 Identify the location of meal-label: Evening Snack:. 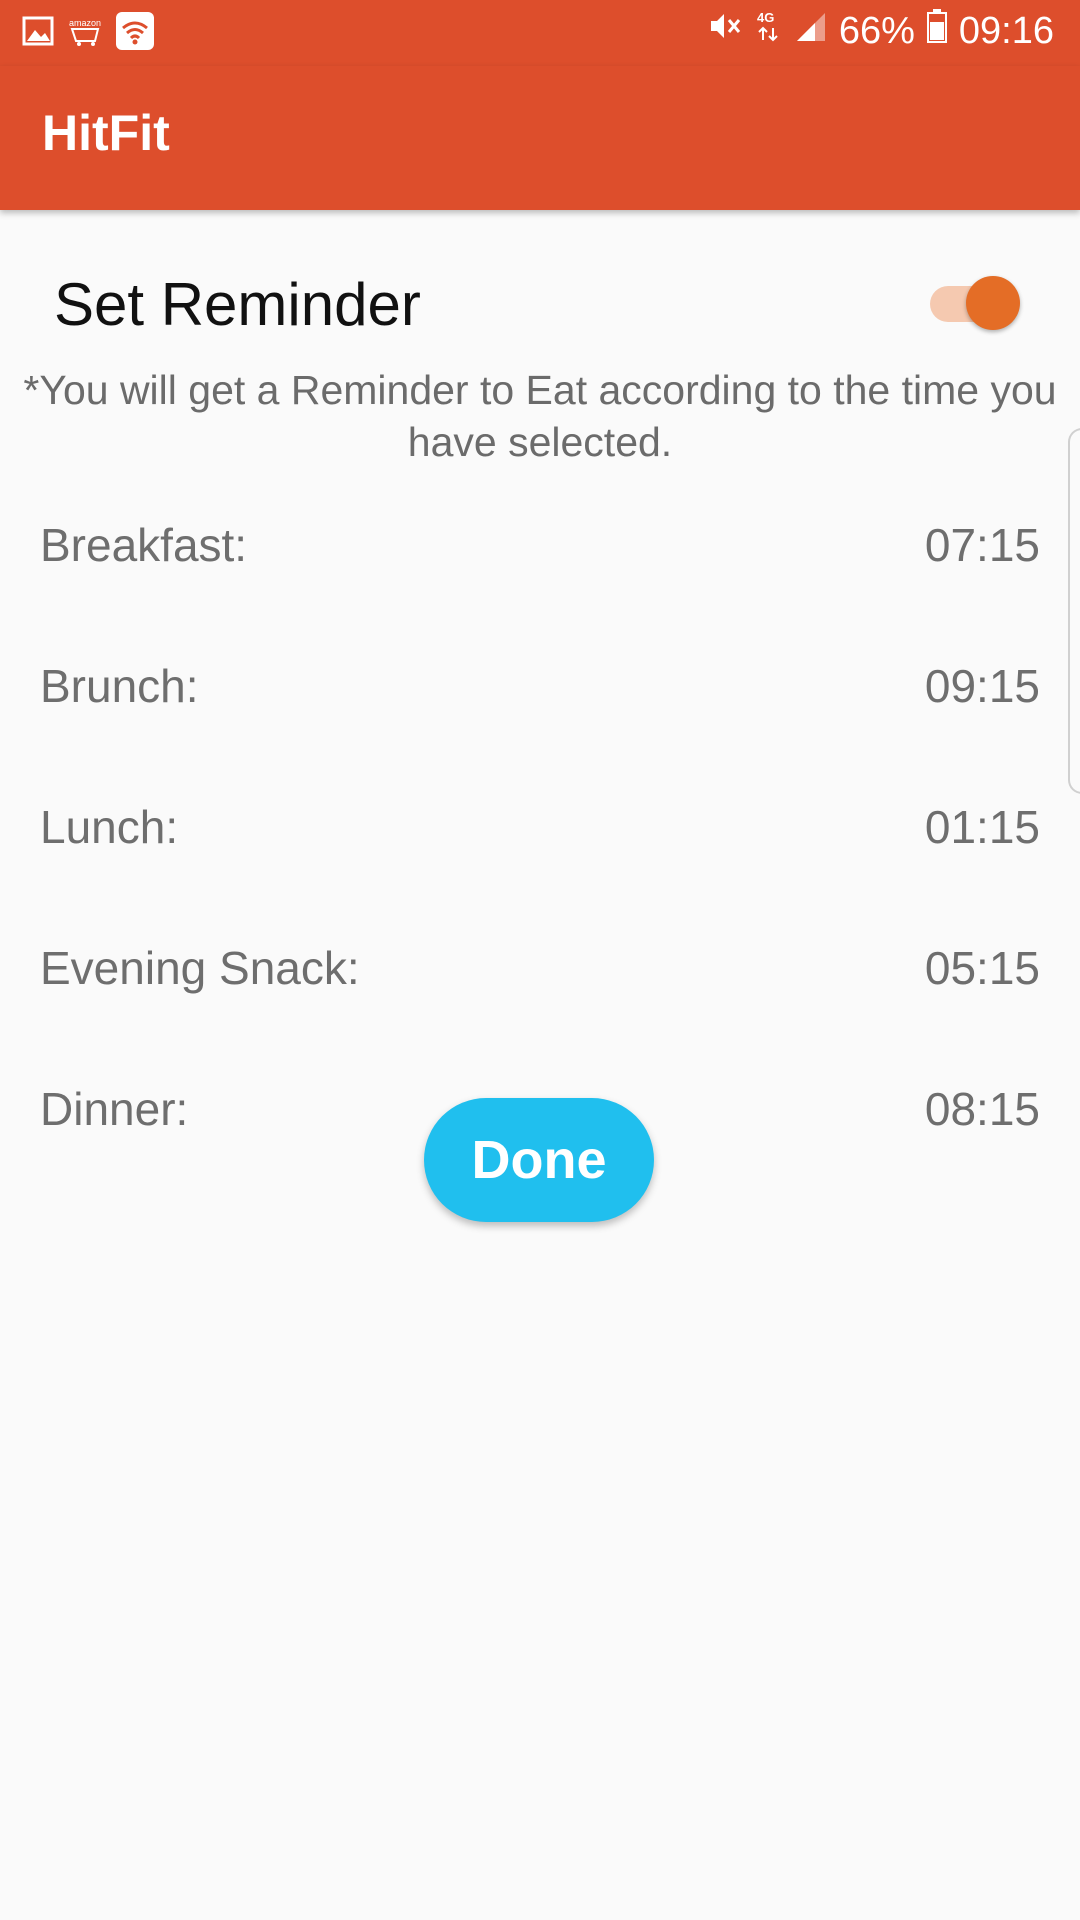
(200, 968).